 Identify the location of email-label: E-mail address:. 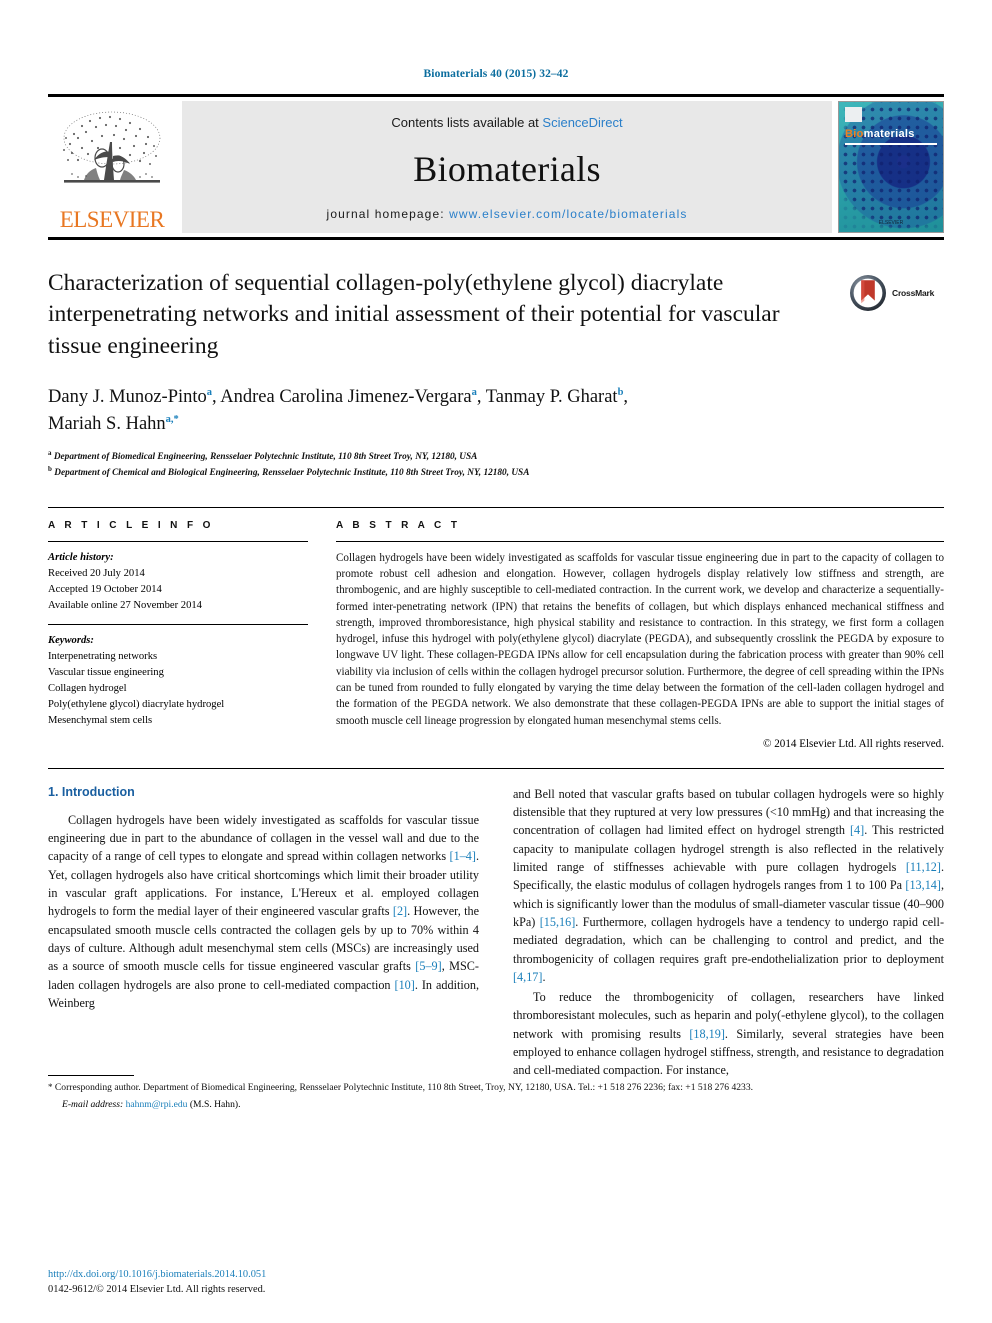
(93, 1105).